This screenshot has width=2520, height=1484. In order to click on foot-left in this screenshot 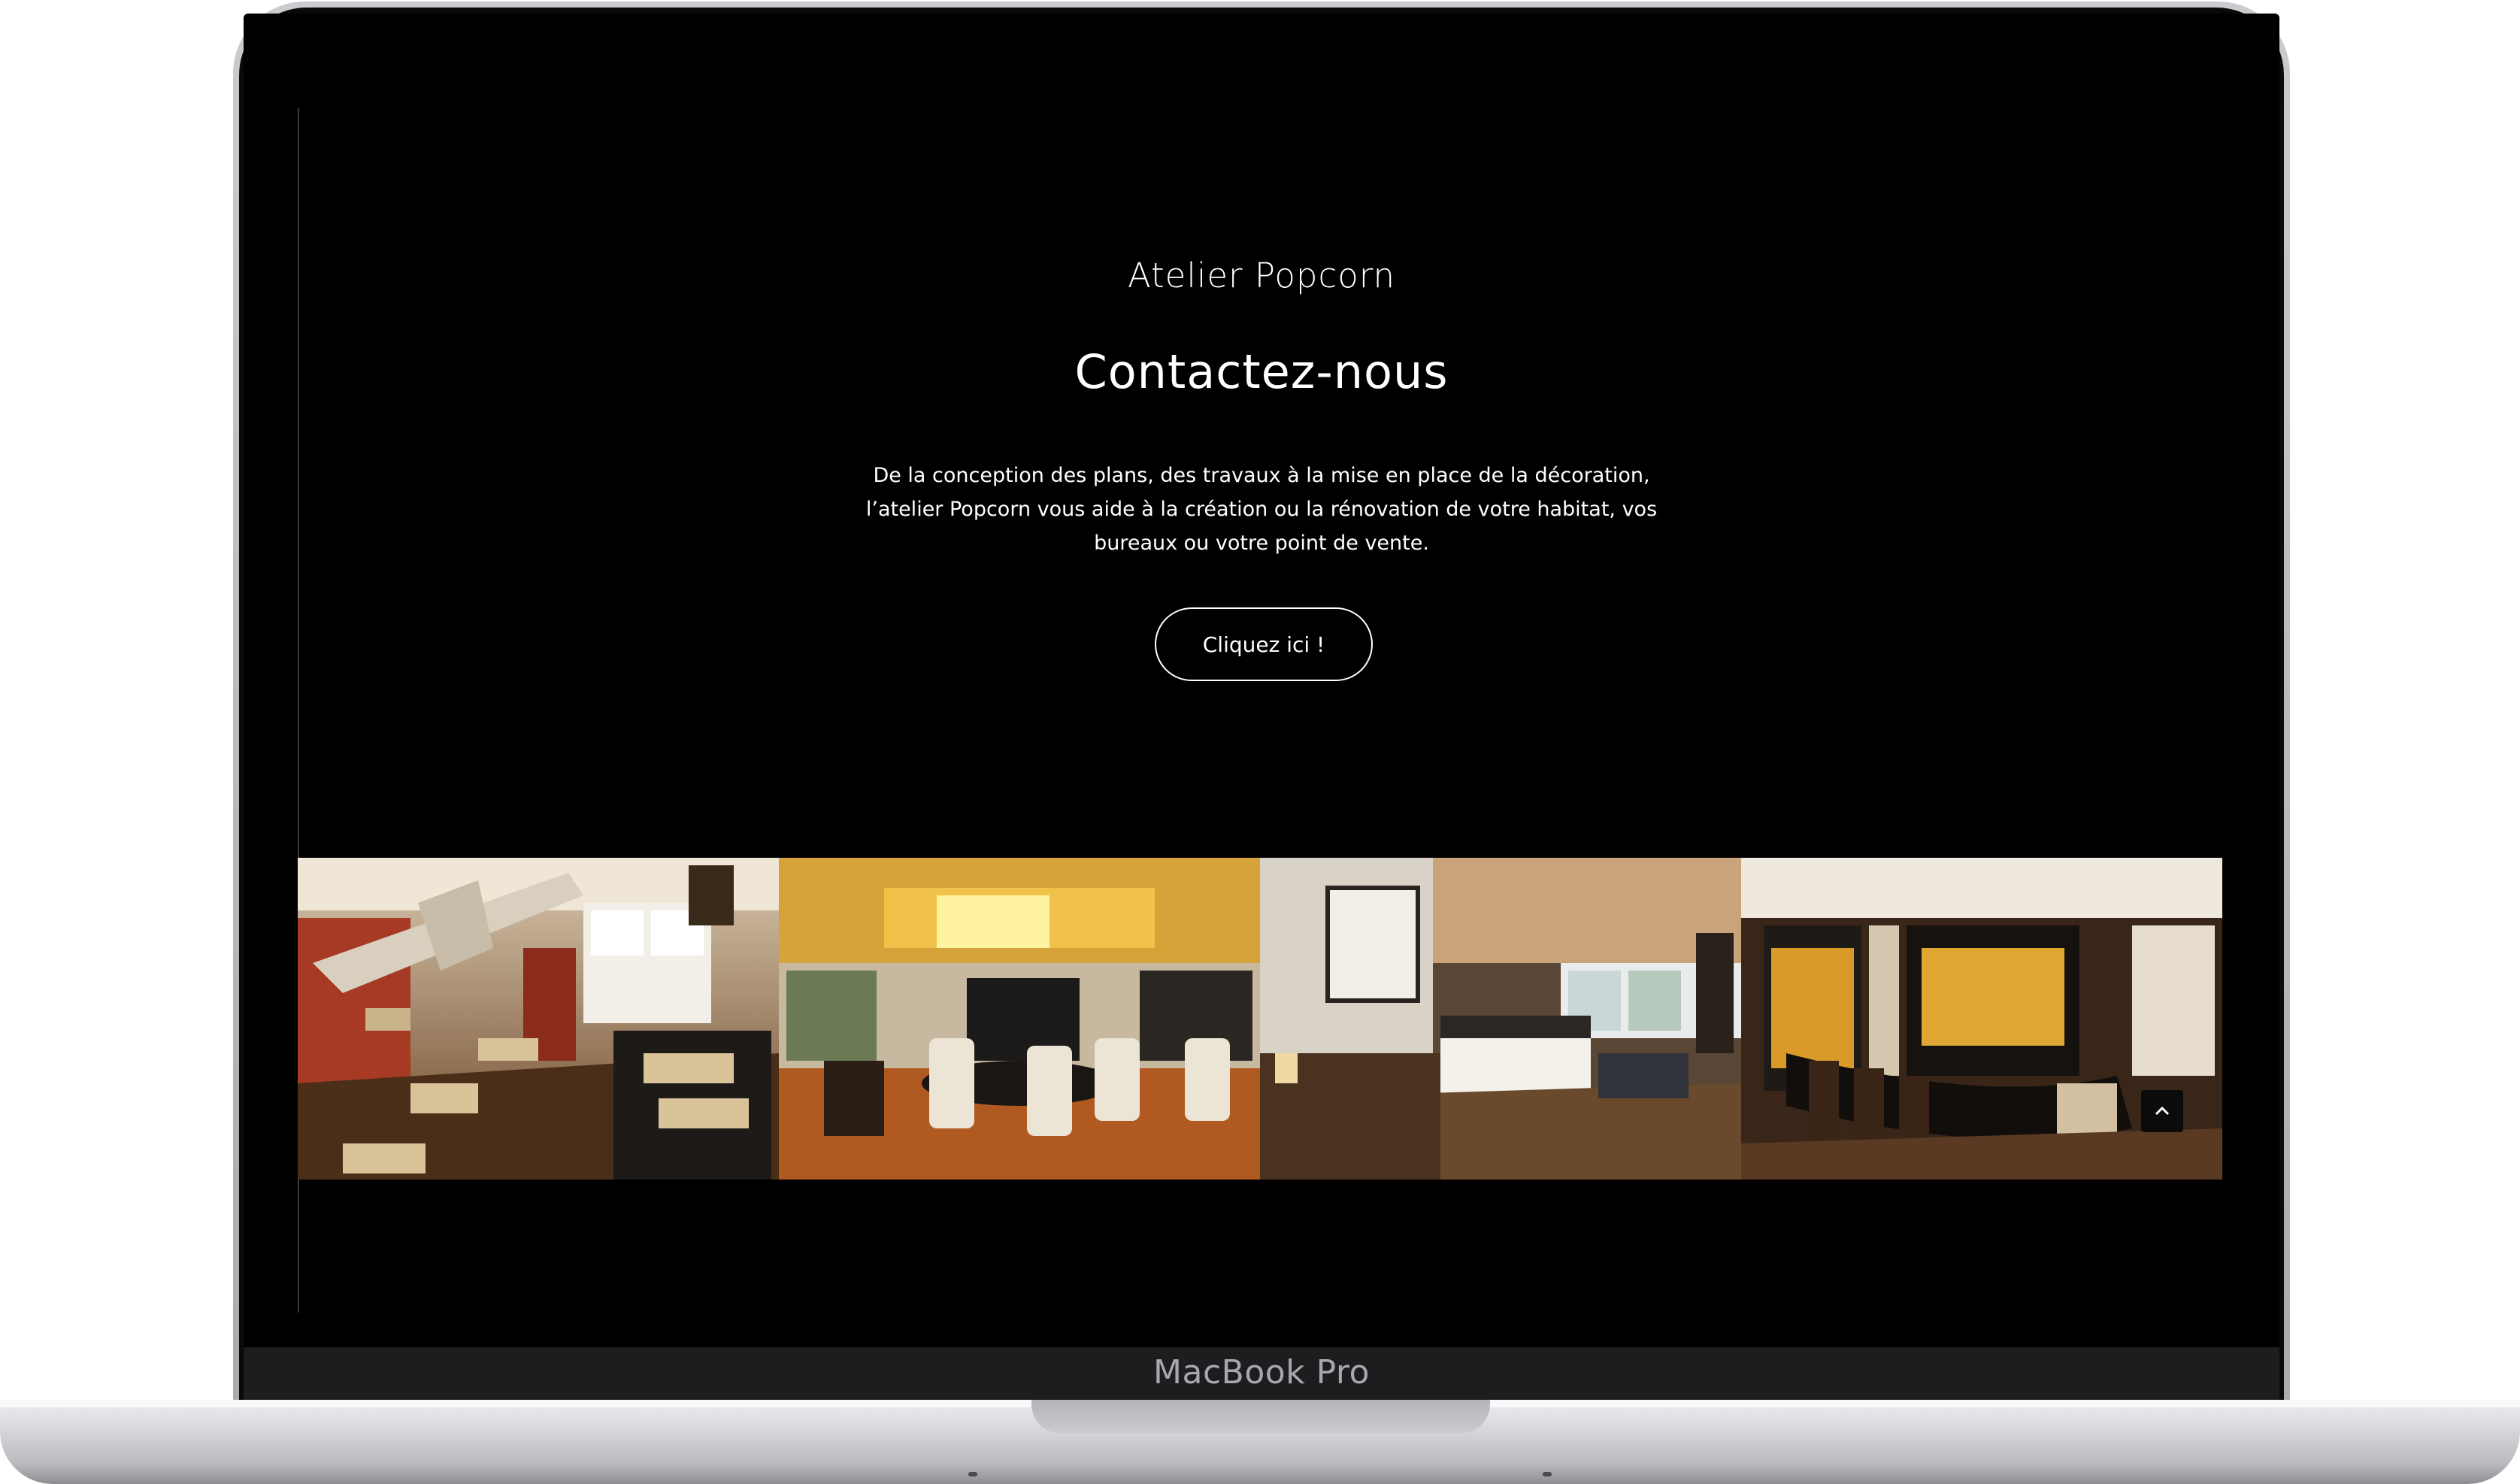, I will do `click(972, 1474)`.